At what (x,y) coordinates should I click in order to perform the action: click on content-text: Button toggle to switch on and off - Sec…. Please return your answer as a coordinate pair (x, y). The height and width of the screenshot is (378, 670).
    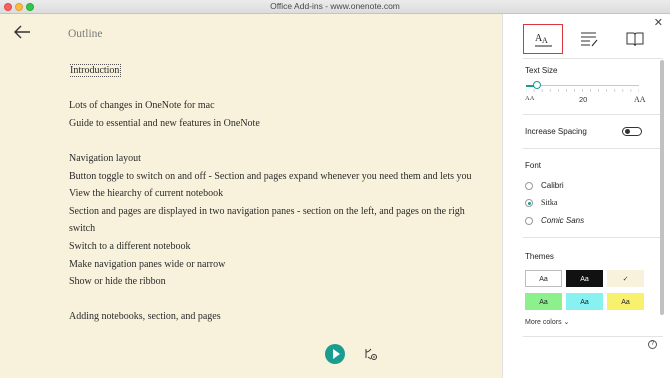
    Looking at the image, I should click on (270, 176).